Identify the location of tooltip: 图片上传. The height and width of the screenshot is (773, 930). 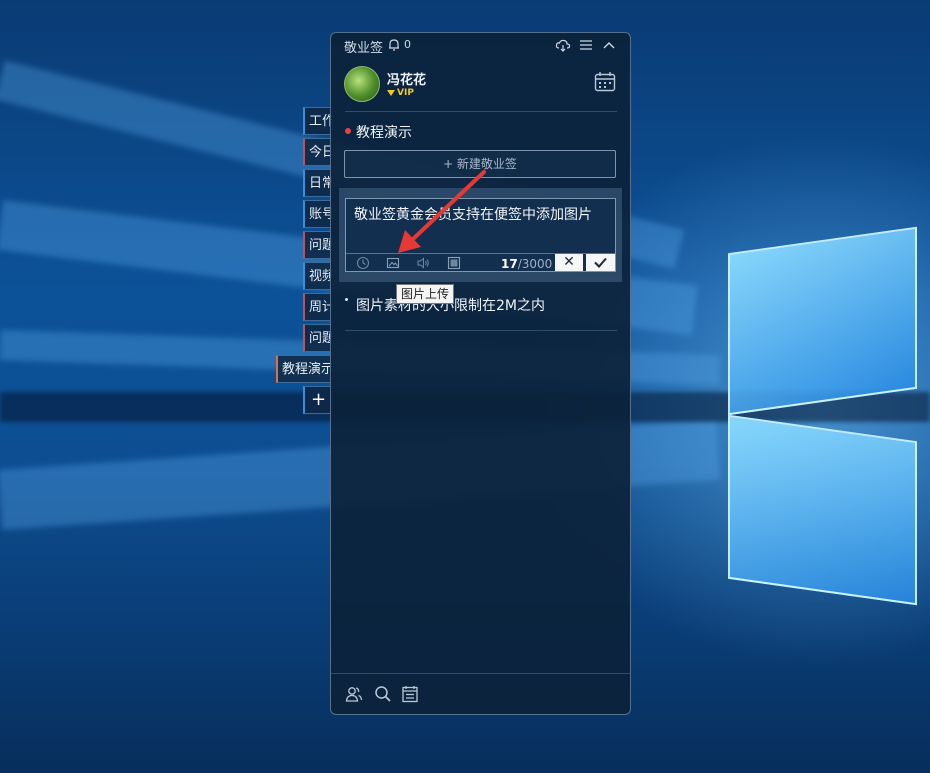
(425, 294).